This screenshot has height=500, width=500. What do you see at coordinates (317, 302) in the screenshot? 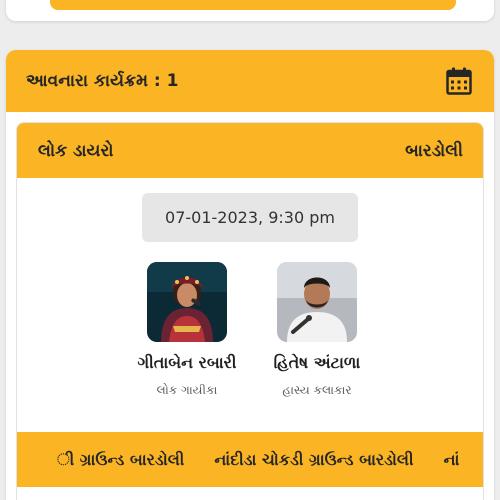
I see `artist-photo-hitesh` at bounding box center [317, 302].